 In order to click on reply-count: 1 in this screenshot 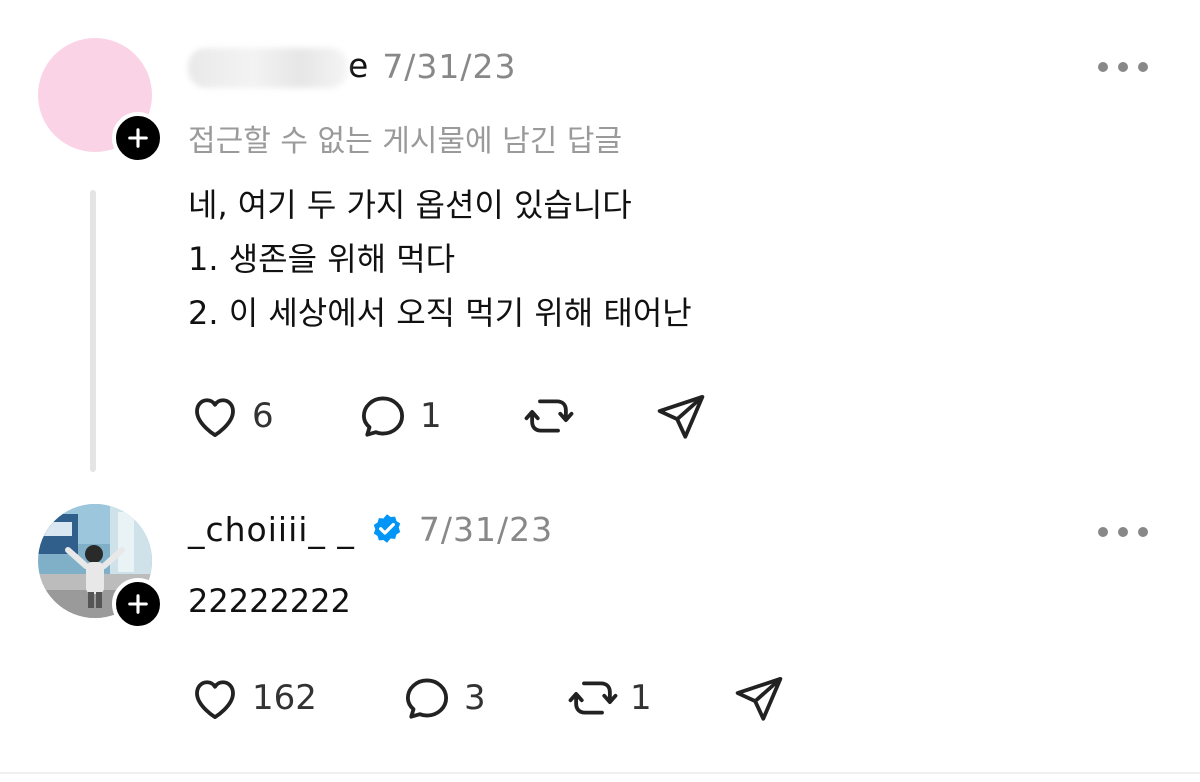, I will do `click(431, 416)`.